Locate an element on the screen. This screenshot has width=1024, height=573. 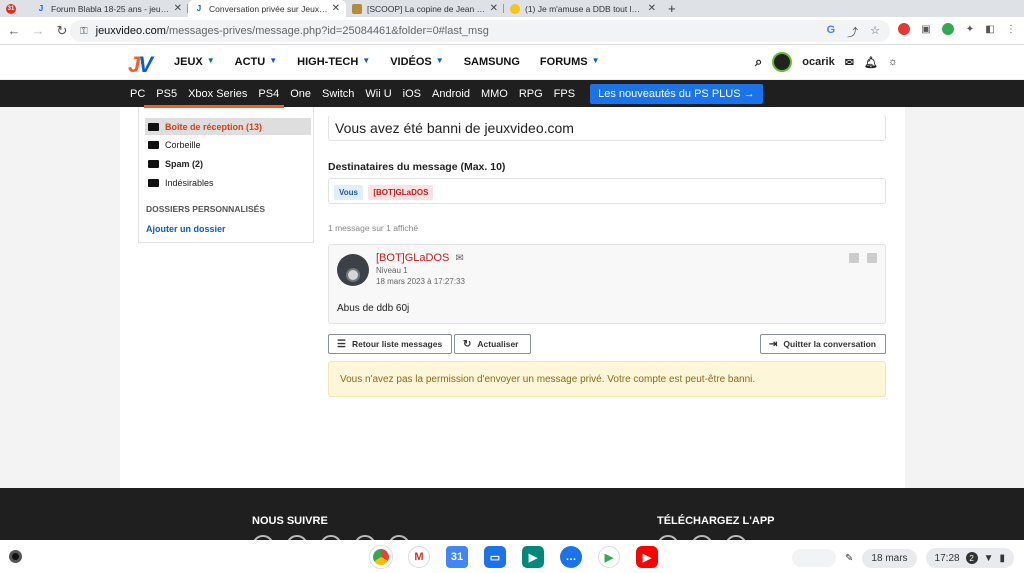
nav-item-0: JEUX is located at coordinates (188, 62).